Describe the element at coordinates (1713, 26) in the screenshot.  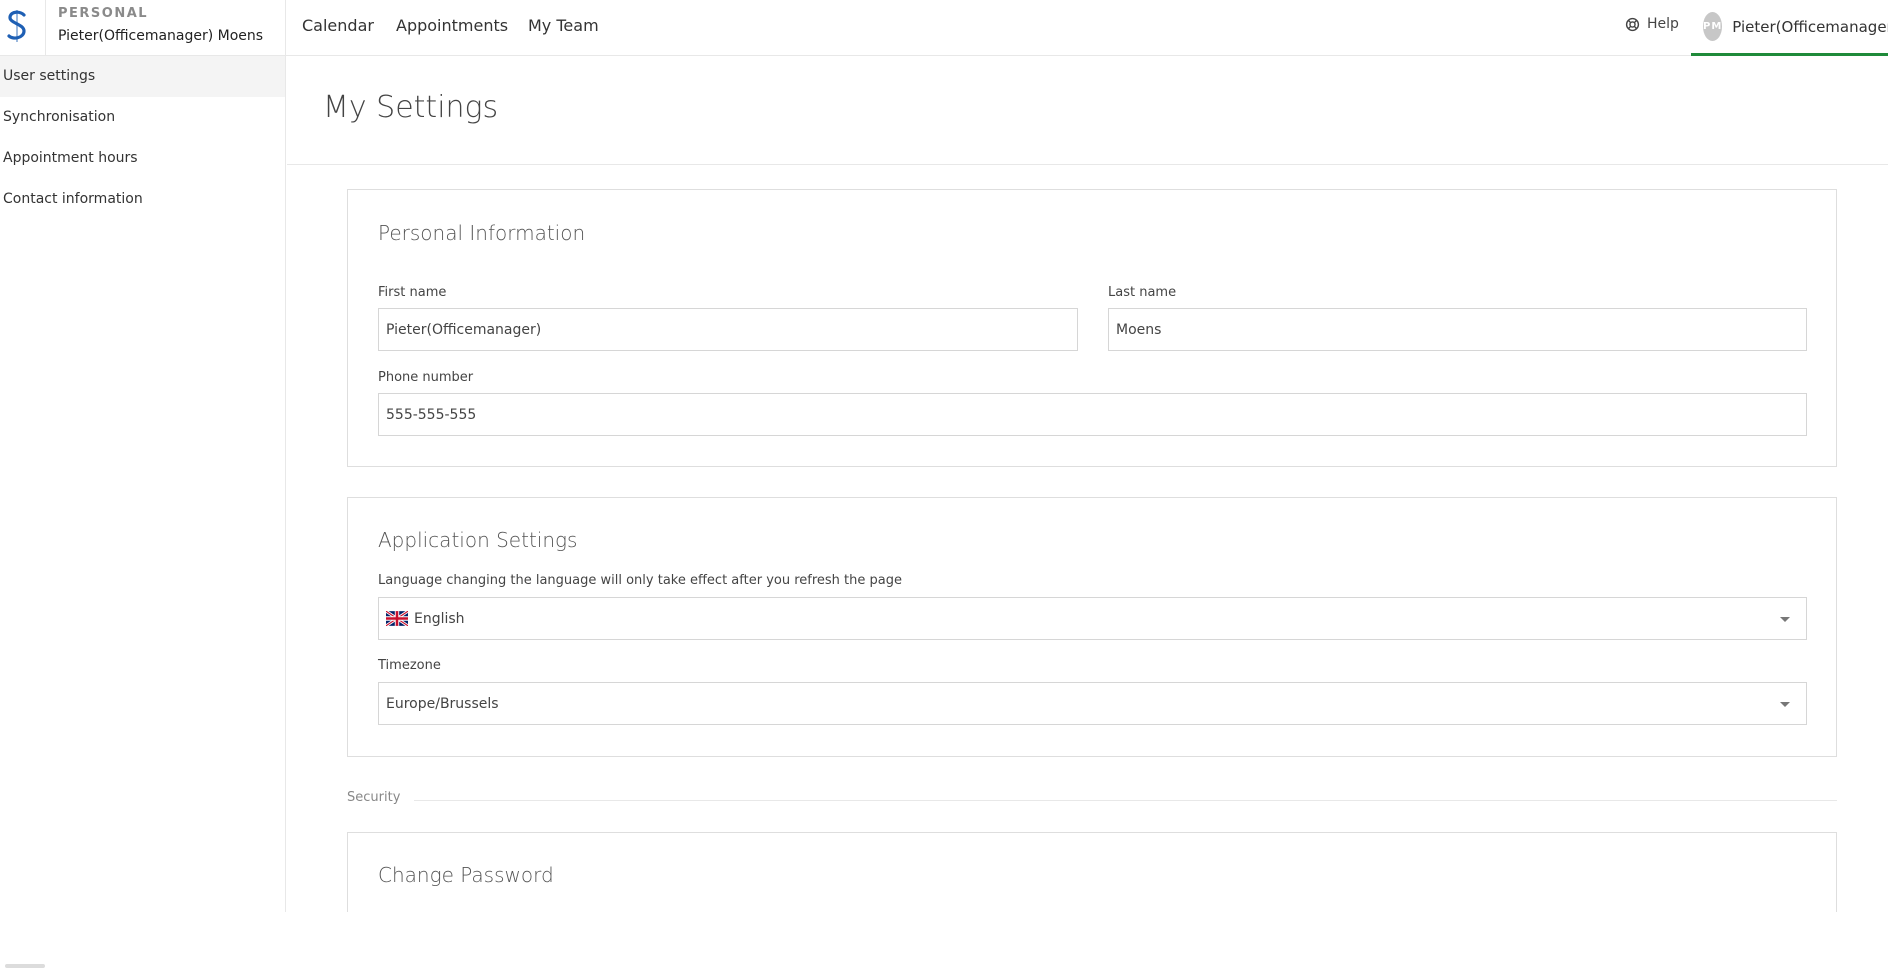
I see `avatar: PM` at that location.